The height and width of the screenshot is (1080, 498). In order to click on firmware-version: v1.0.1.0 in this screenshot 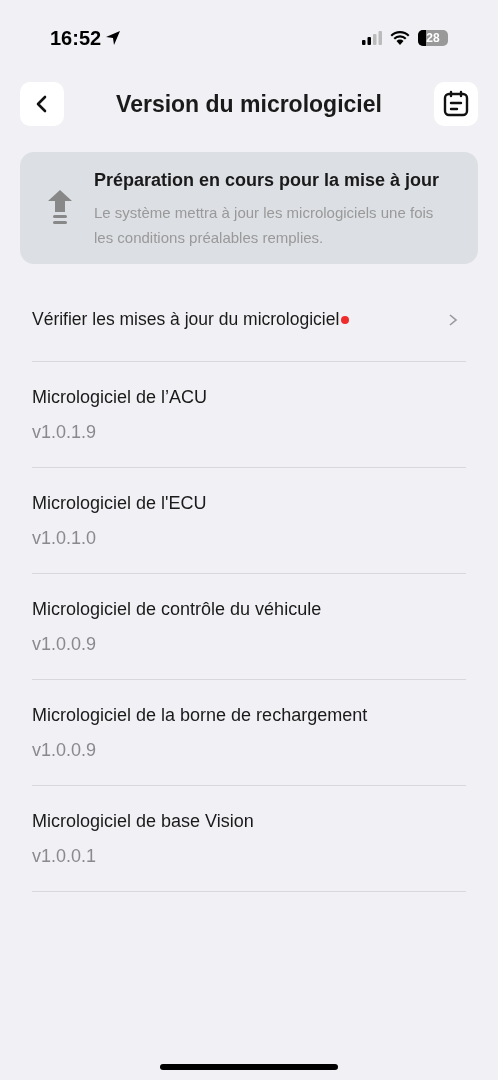, I will do `click(65, 538)`.